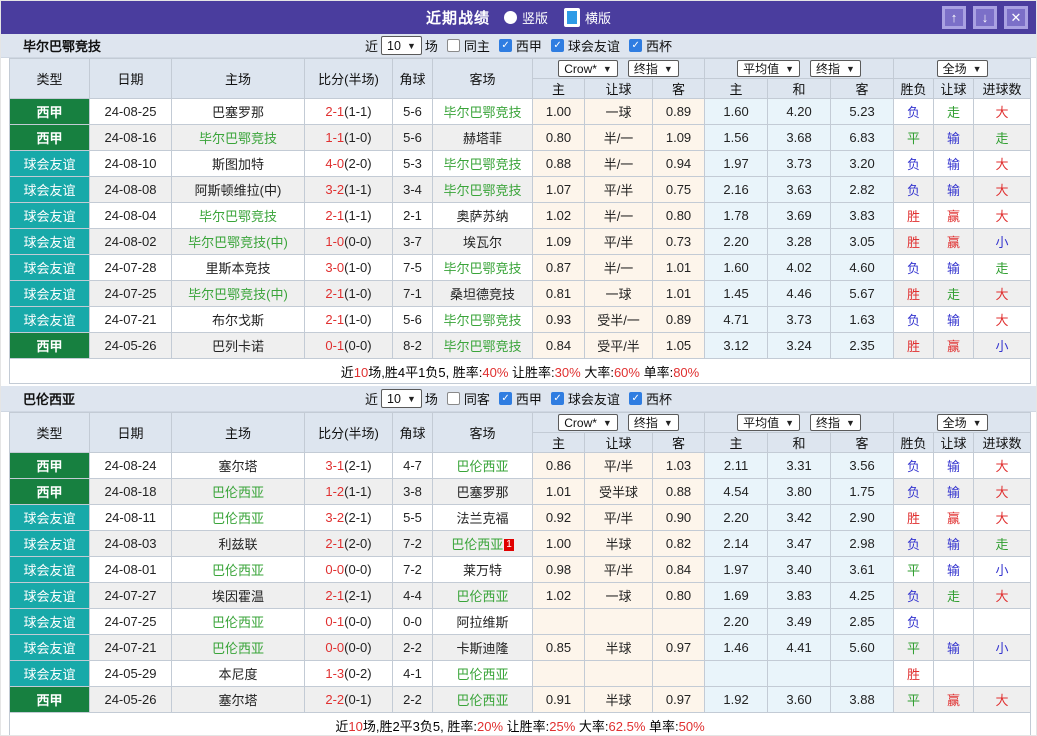  I want to click on match-date: 24-08-11, so click(130, 517).